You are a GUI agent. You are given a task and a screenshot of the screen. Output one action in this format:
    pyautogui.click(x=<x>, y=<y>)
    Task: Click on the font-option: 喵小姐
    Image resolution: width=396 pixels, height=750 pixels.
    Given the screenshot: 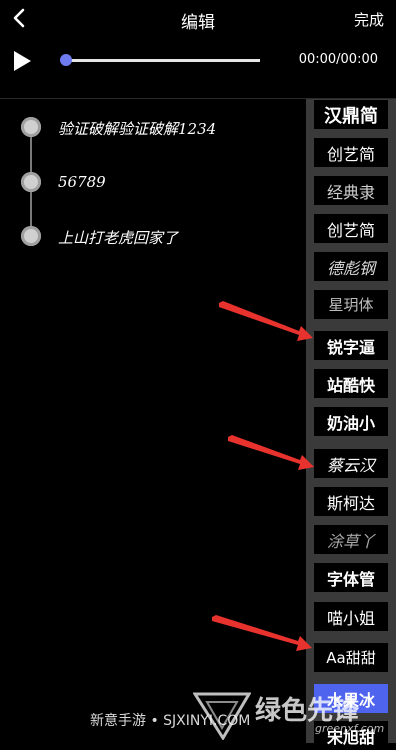 What is the action you would take?
    pyautogui.click(x=351, y=616)
    